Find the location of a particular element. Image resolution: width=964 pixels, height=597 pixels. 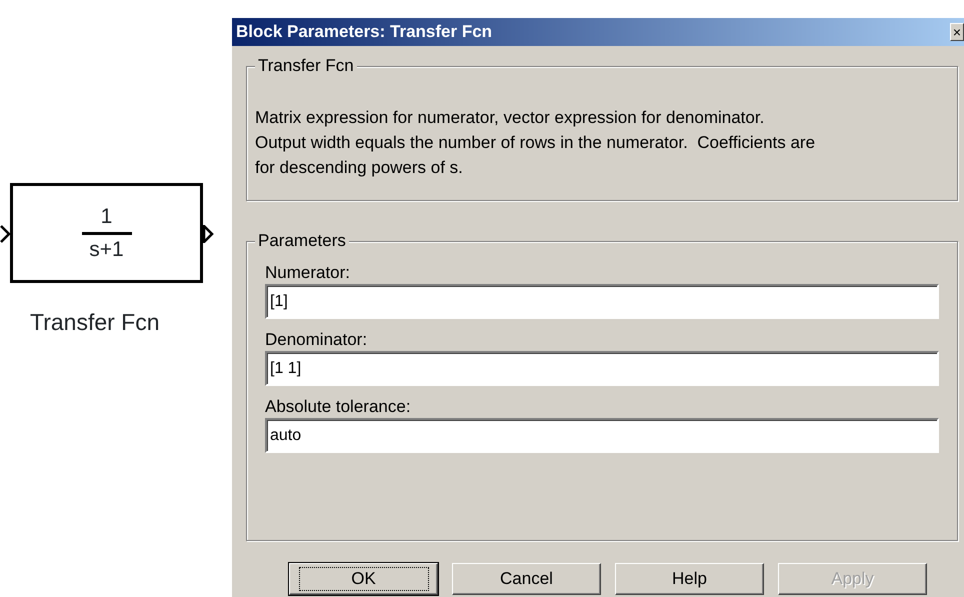

close-button: × is located at coordinates (957, 32).